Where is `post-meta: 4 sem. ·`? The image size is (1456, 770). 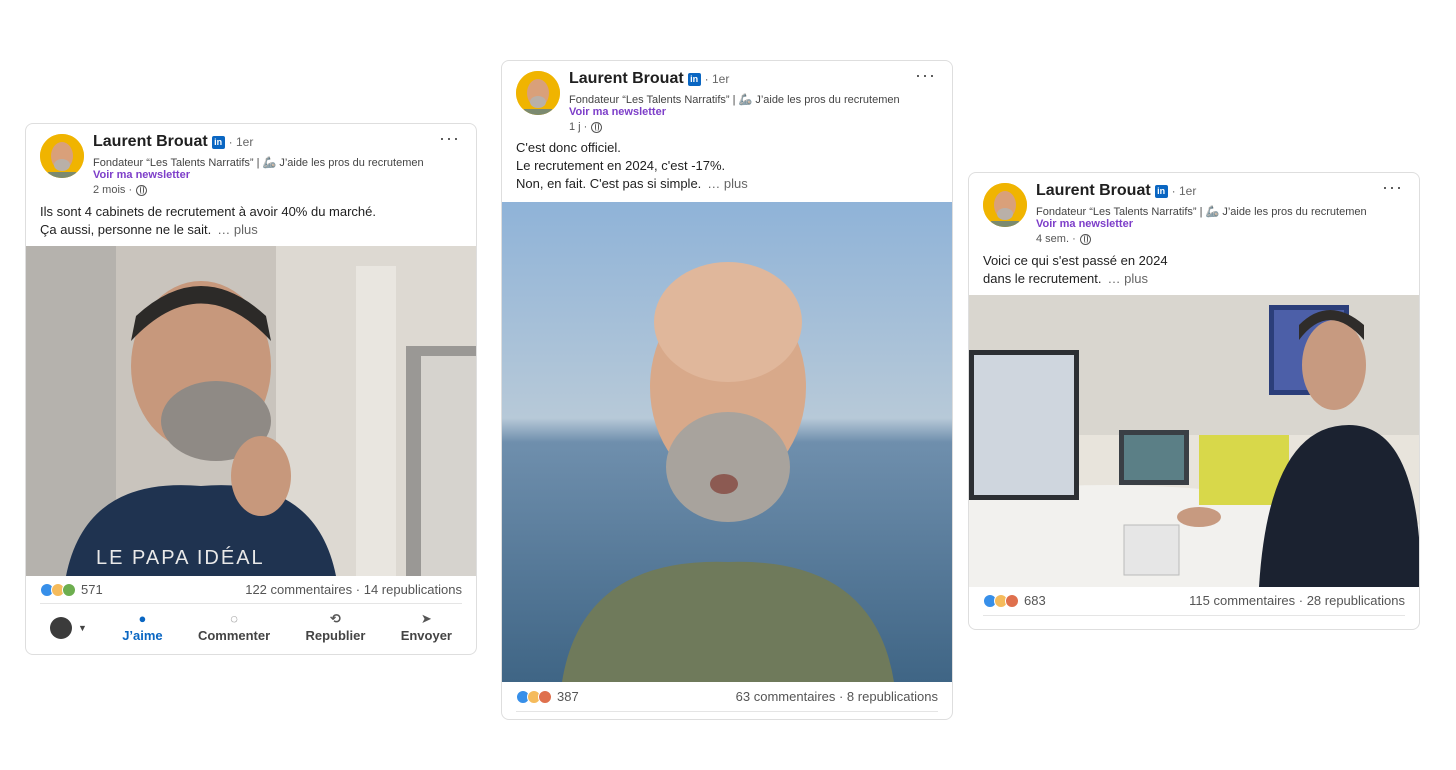
post-meta: 4 sem. · is located at coordinates (1063, 239).